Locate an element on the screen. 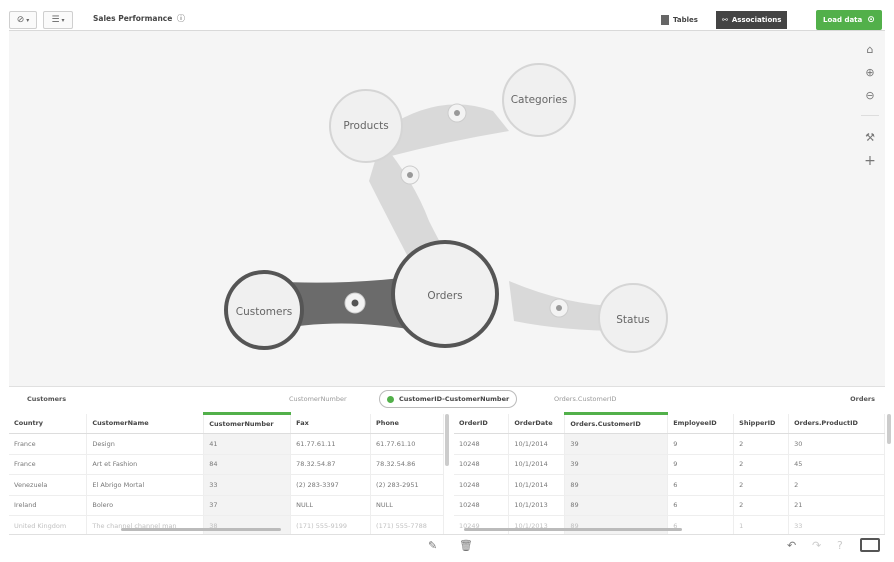 The image size is (894, 562). load-data-button: Load data ⊙ is located at coordinates (849, 20).